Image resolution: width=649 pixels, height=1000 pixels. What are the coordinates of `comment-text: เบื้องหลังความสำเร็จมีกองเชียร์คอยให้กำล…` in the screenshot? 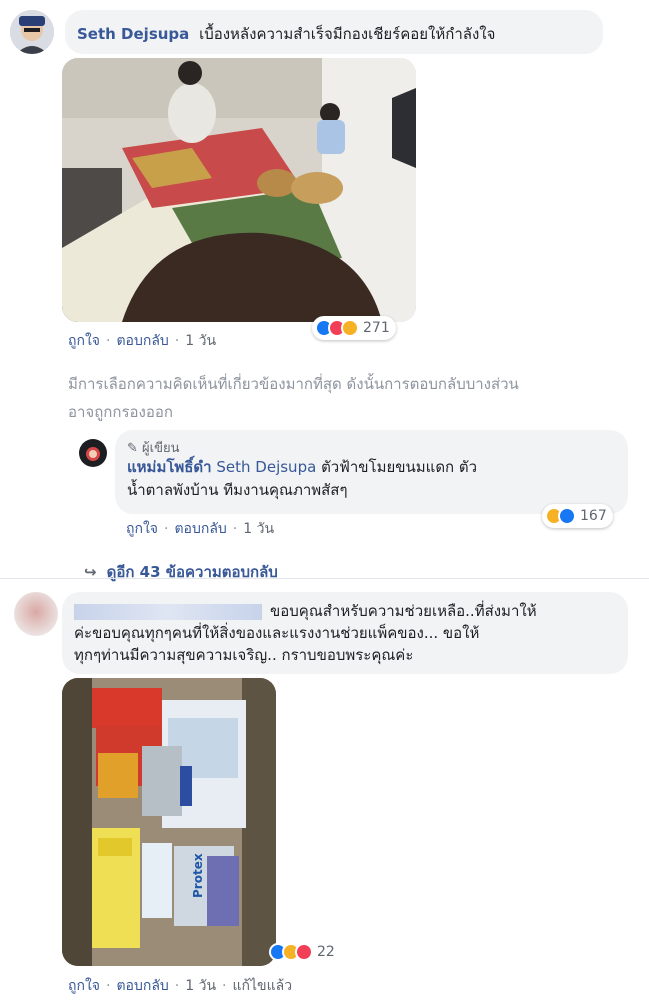 It's located at (347, 34).